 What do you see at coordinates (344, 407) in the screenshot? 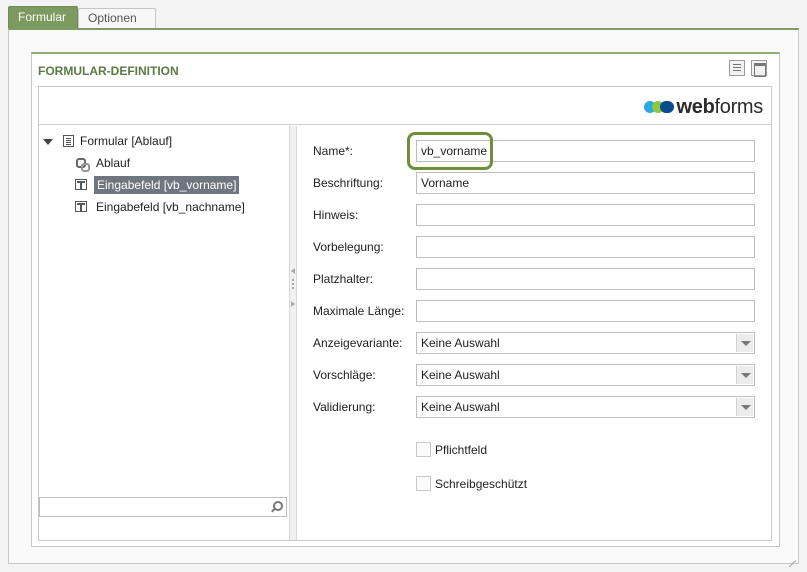
I see `validierung-label: Validierung:` at bounding box center [344, 407].